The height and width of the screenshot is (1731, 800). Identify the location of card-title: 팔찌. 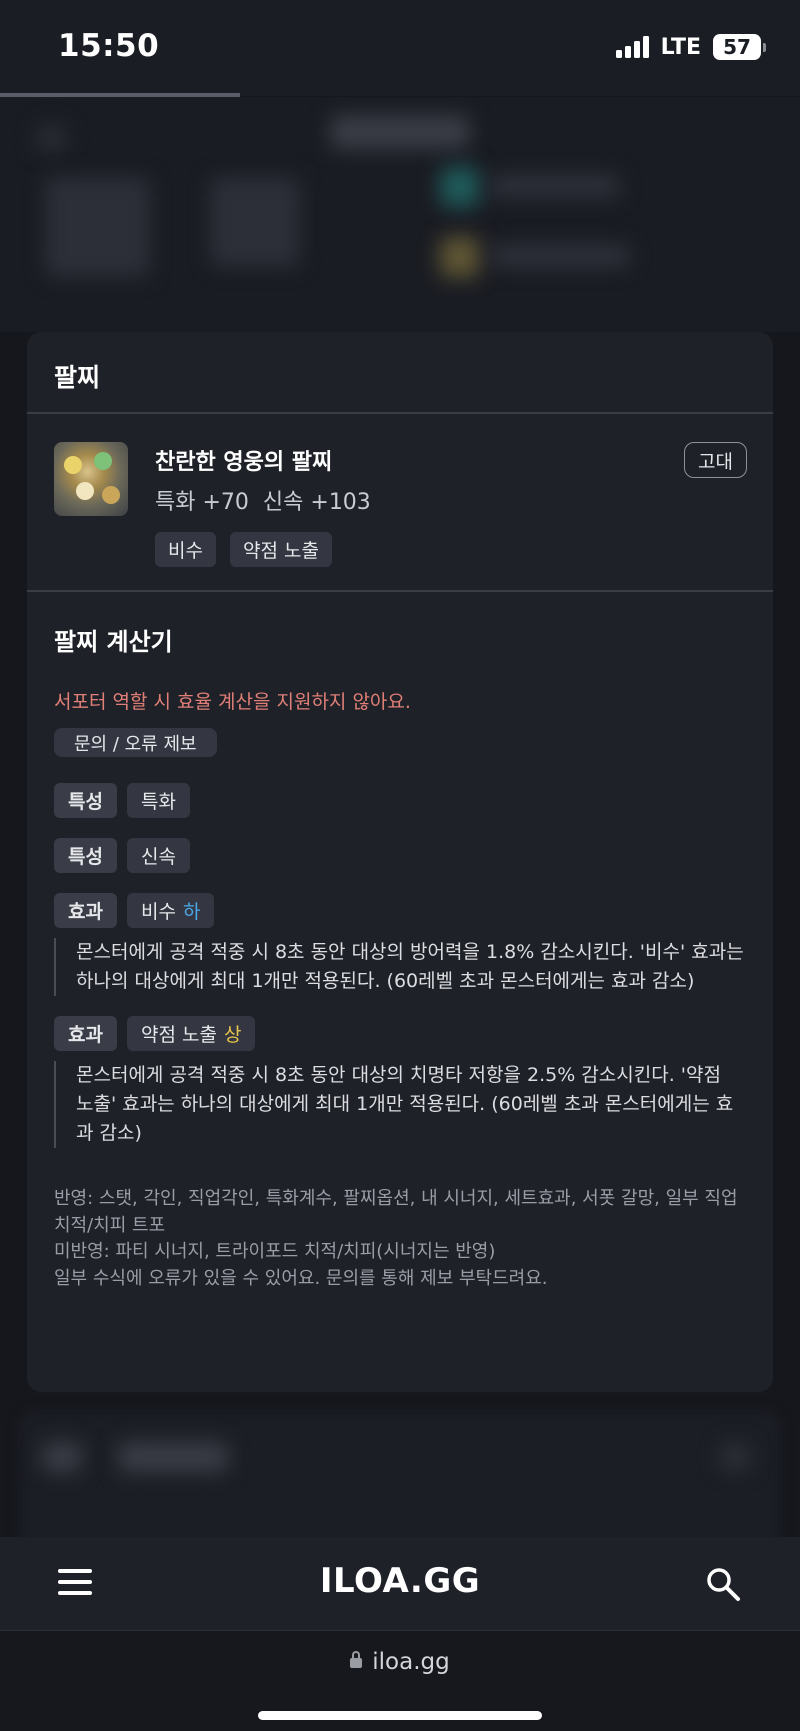
(77, 377).